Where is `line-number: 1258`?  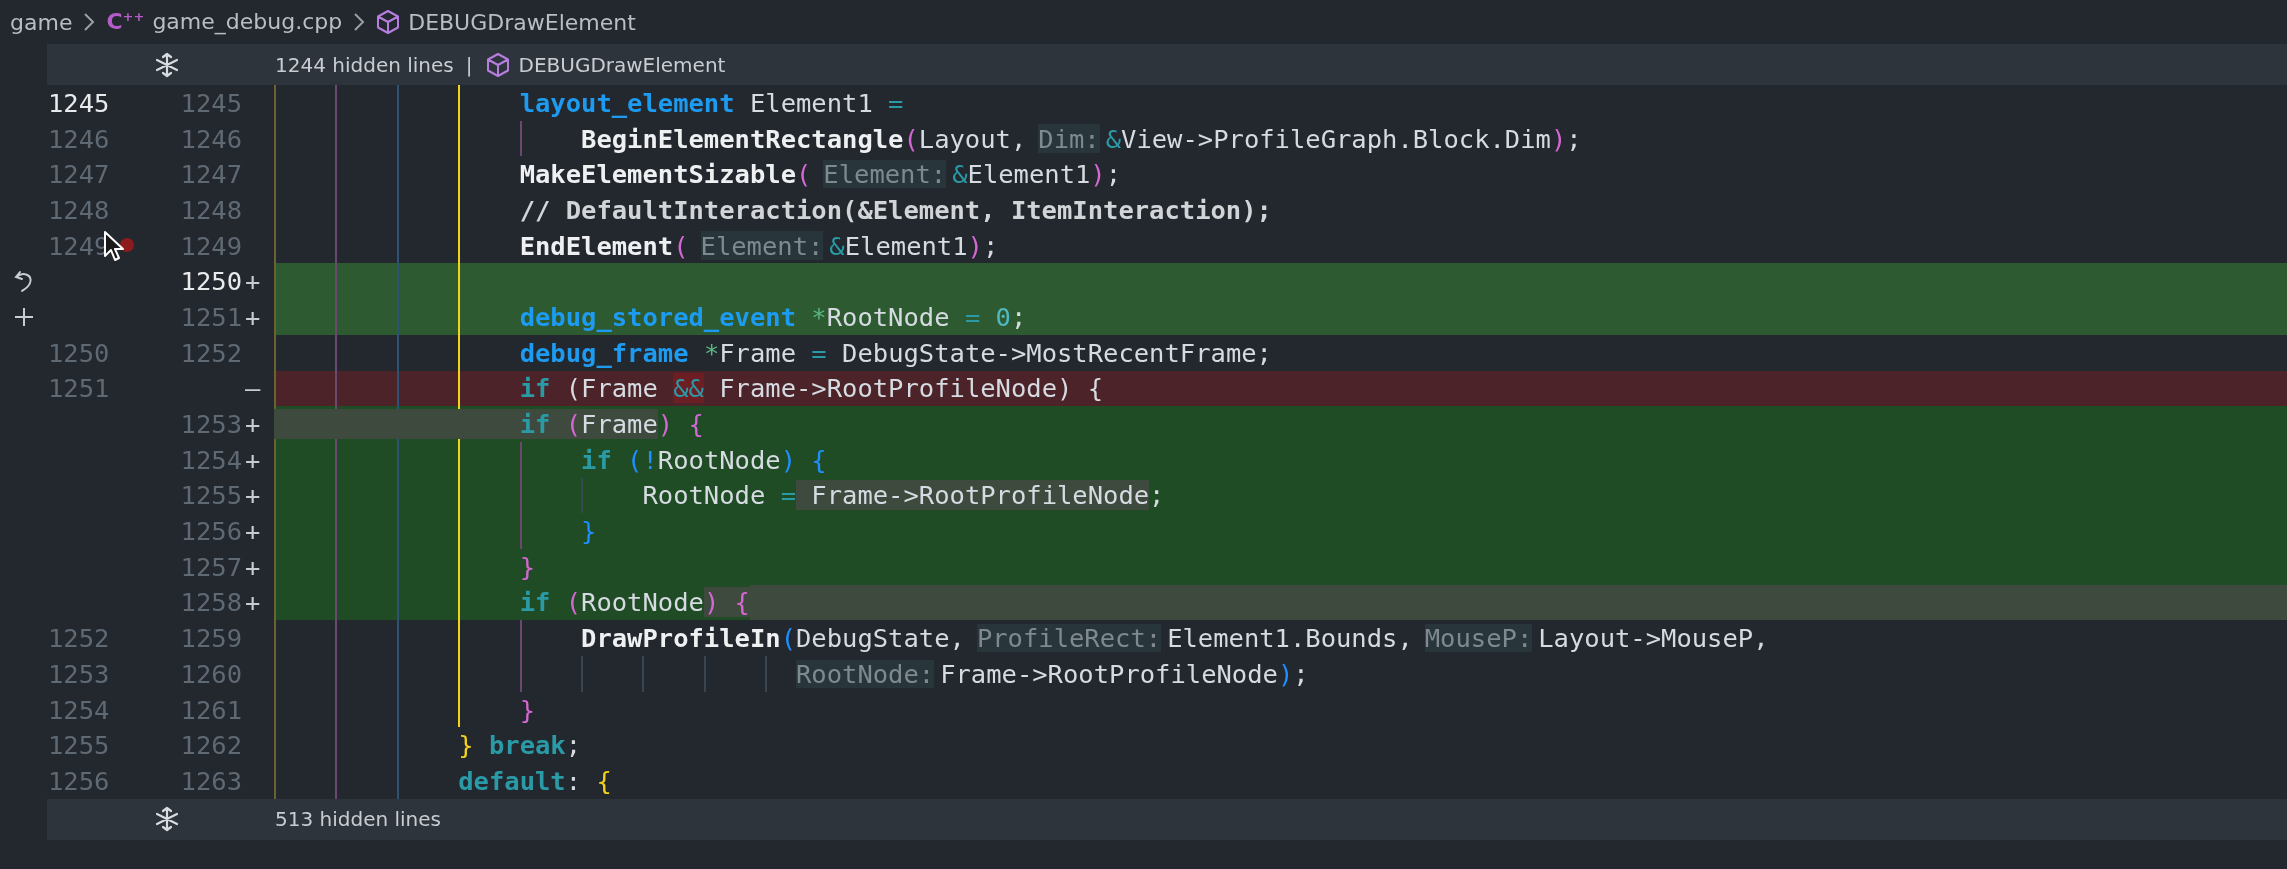
line-number: 1258 is located at coordinates (211, 602).